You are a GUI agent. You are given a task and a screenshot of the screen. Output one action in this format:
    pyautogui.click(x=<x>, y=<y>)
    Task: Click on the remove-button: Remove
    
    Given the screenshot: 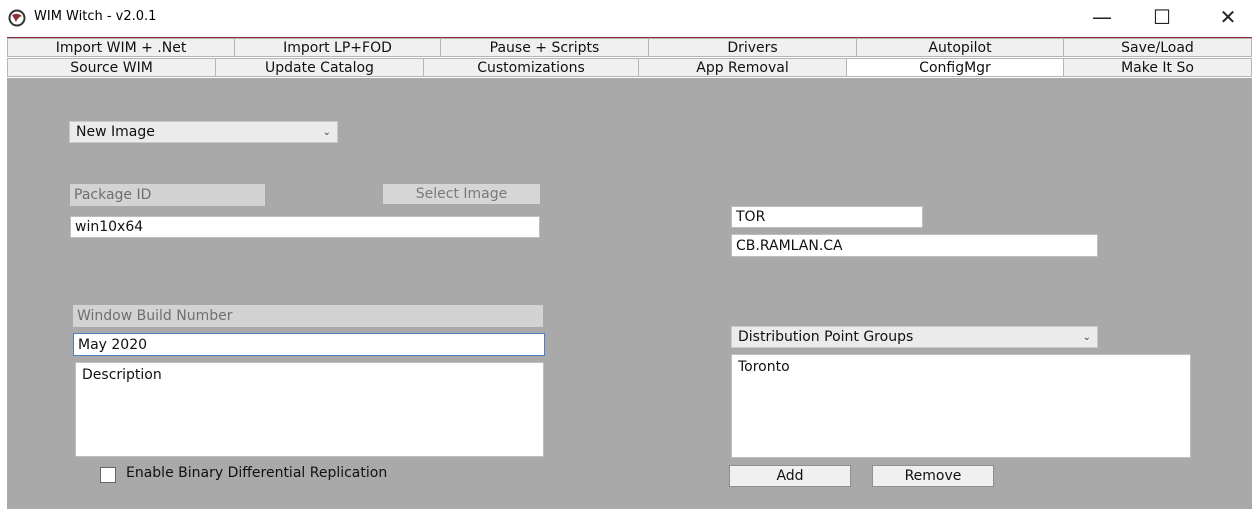 What is the action you would take?
    pyautogui.click(x=933, y=476)
    